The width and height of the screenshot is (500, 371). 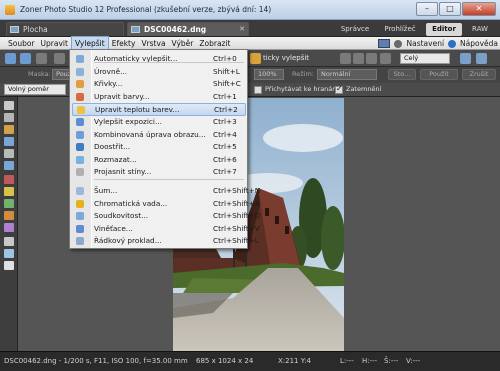 I want to click on apply-button: Použít, so click(x=439, y=74).